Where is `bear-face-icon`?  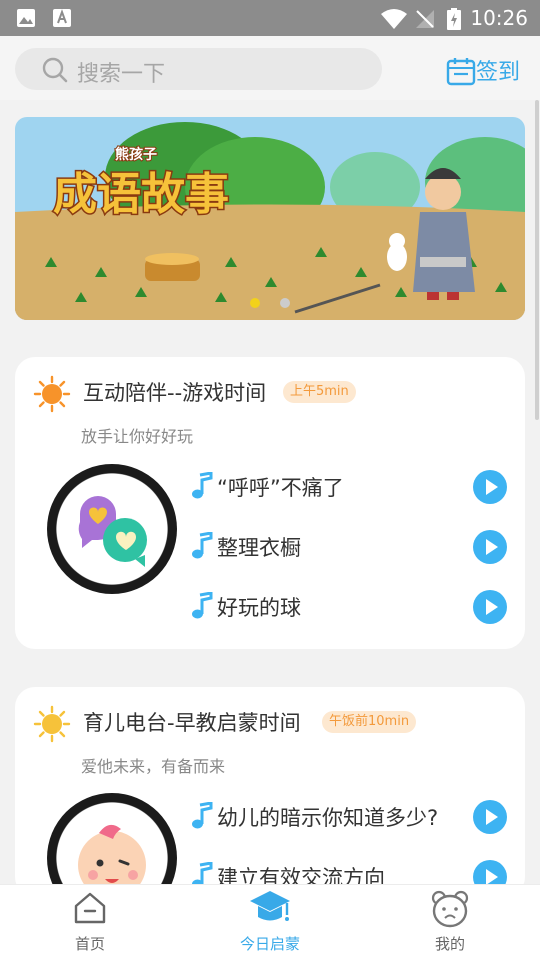 bear-face-icon is located at coordinates (450, 911).